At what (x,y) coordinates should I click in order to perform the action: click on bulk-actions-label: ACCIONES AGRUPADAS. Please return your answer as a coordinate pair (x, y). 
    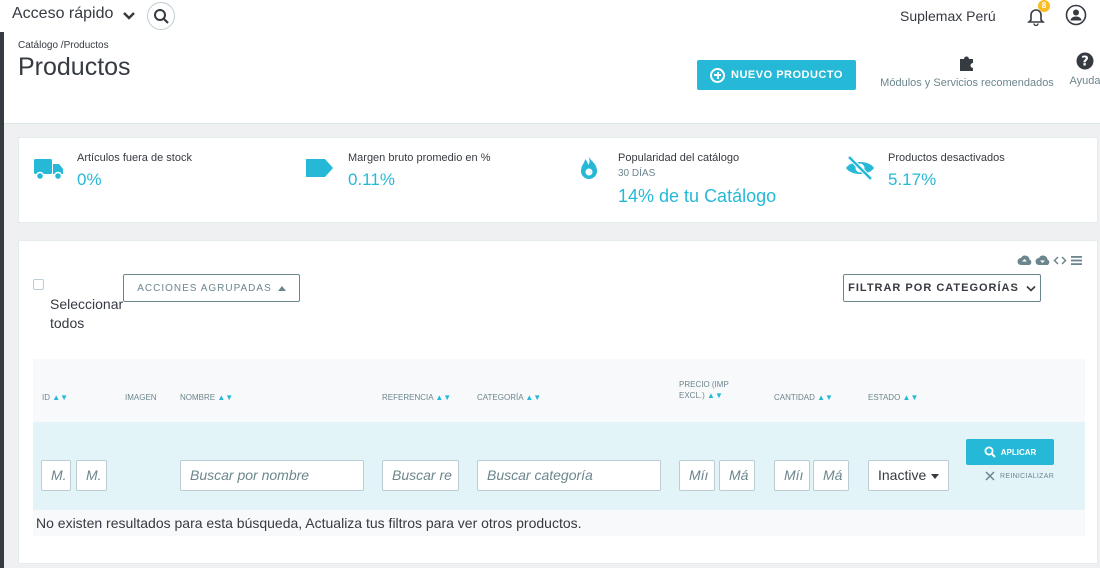
    Looking at the image, I should click on (204, 288).